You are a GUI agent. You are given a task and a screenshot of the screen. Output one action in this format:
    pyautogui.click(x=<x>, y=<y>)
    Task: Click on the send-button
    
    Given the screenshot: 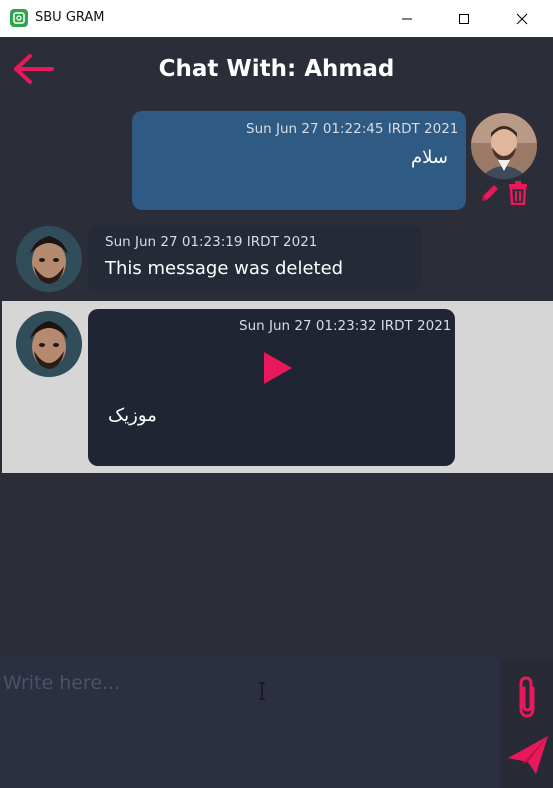 What is the action you would take?
    pyautogui.click(x=528, y=757)
    